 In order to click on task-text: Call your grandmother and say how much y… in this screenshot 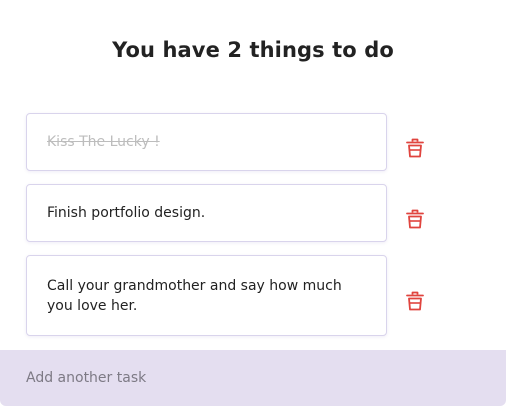, I will do `click(194, 295)`.